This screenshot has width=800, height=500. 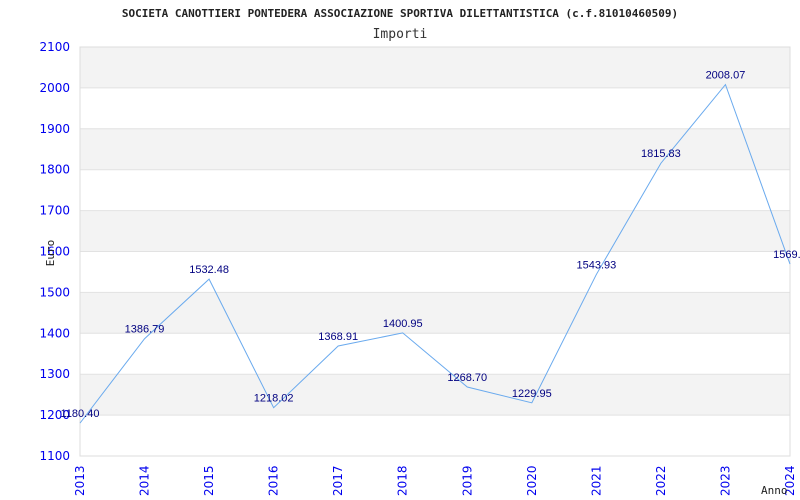 What do you see at coordinates (54, 170) in the screenshot?
I see `y-tick-label: 1800` at bounding box center [54, 170].